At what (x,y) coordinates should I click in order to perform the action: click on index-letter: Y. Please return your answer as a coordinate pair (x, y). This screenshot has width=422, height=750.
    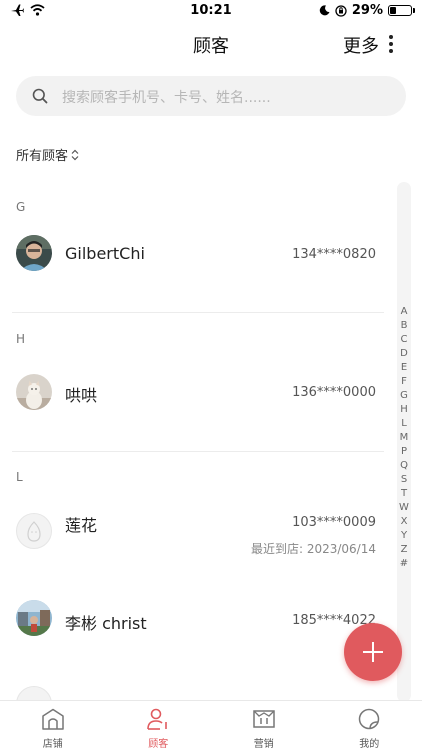
    Looking at the image, I should click on (404, 536).